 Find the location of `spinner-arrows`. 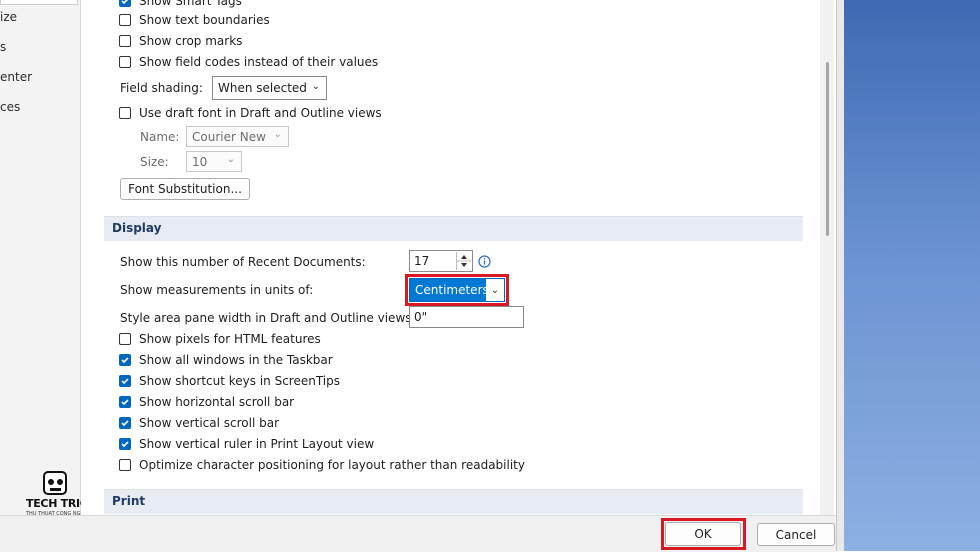

spinner-arrows is located at coordinates (463, 261).